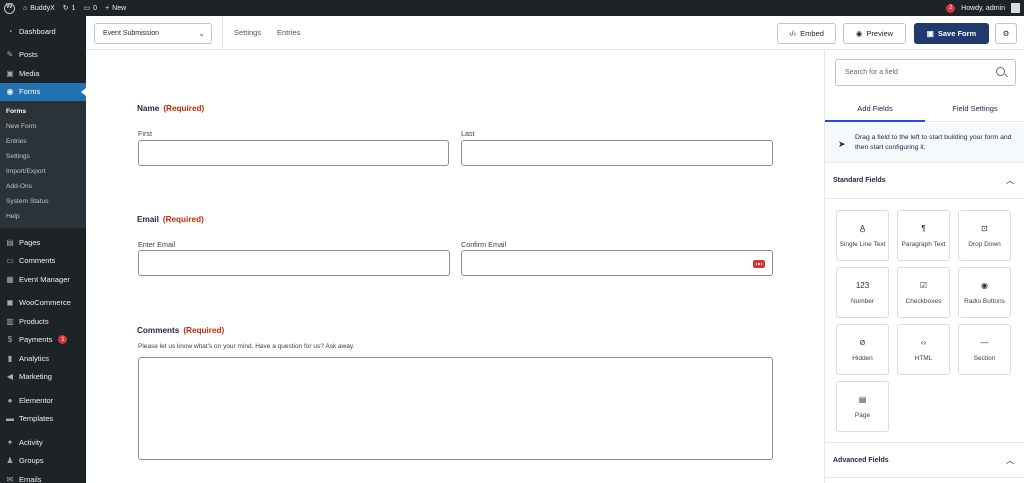 The height and width of the screenshot is (483, 1024). What do you see at coordinates (9, 8) in the screenshot?
I see `wordpress-logo-icon` at bounding box center [9, 8].